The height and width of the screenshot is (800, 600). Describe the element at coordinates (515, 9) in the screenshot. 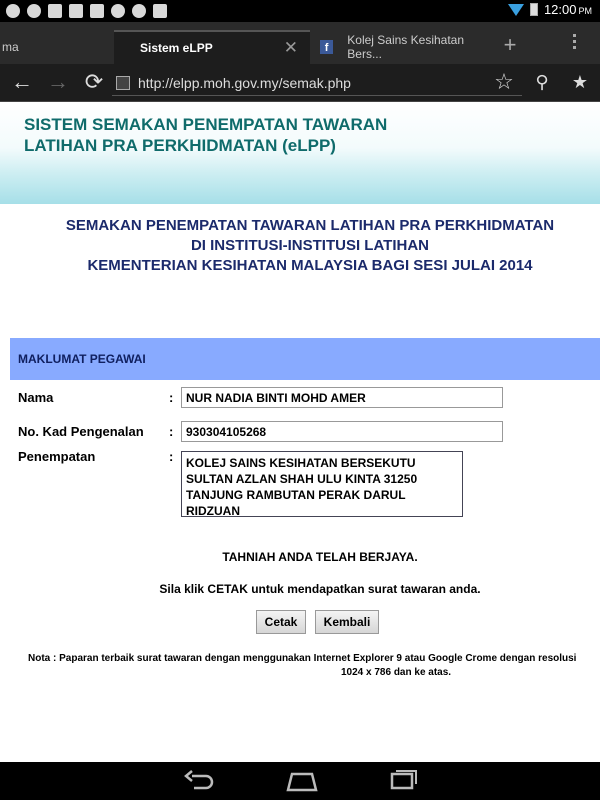

I see `wifi-icon` at that location.